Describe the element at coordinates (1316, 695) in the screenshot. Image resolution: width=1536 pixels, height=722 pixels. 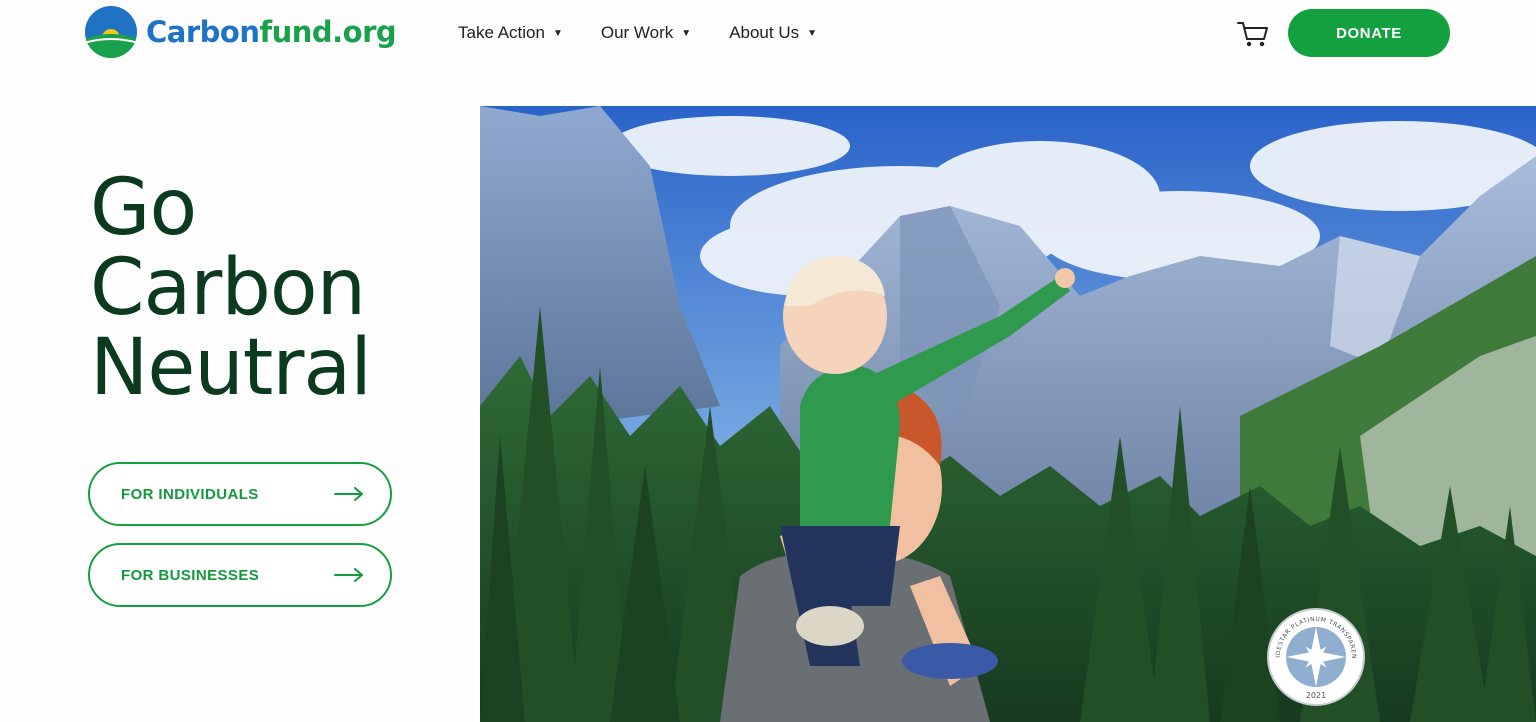
I see `badge-year: 2021` at that location.